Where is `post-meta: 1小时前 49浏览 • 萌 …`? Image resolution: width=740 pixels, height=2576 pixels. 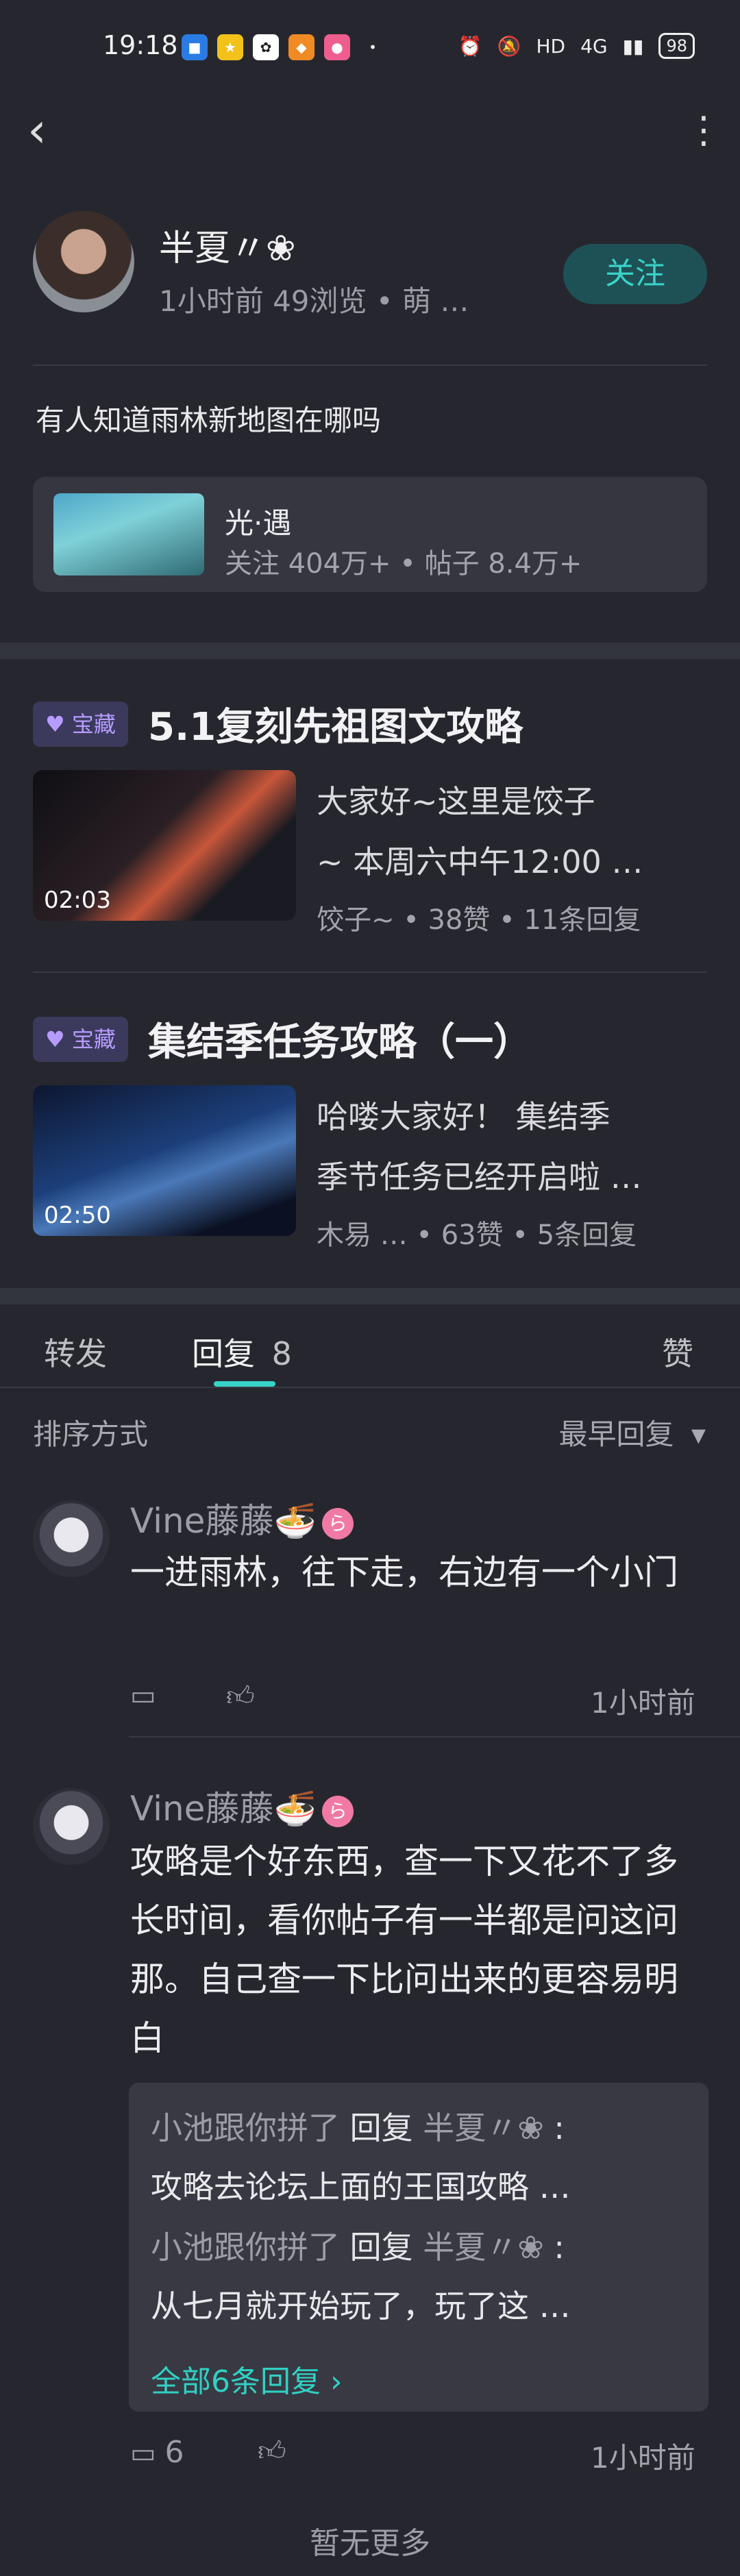
post-meta: 1小时前 49浏览 • 萌 … is located at coordinates (314, 301).